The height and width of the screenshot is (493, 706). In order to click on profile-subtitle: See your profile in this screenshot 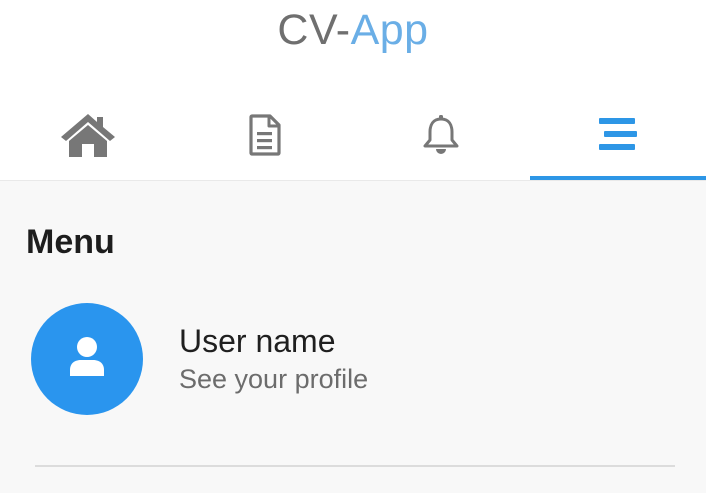, I will do `click(274, 379)`.